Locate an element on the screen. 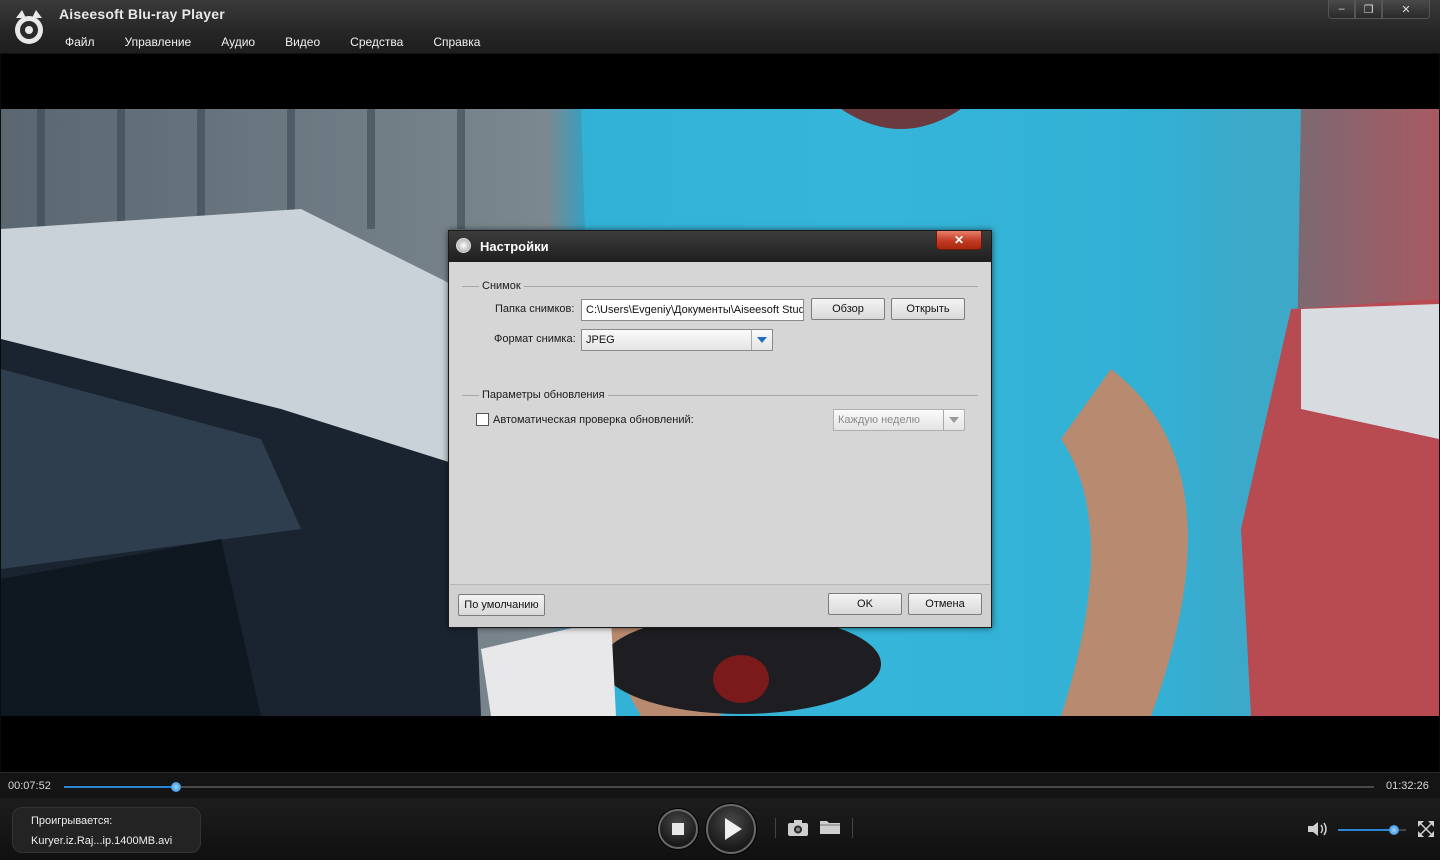 Image resolution: width=1440 pixels, height=860 pixels. total-time: 01:32:26 is located at coordinates (1407, 786).